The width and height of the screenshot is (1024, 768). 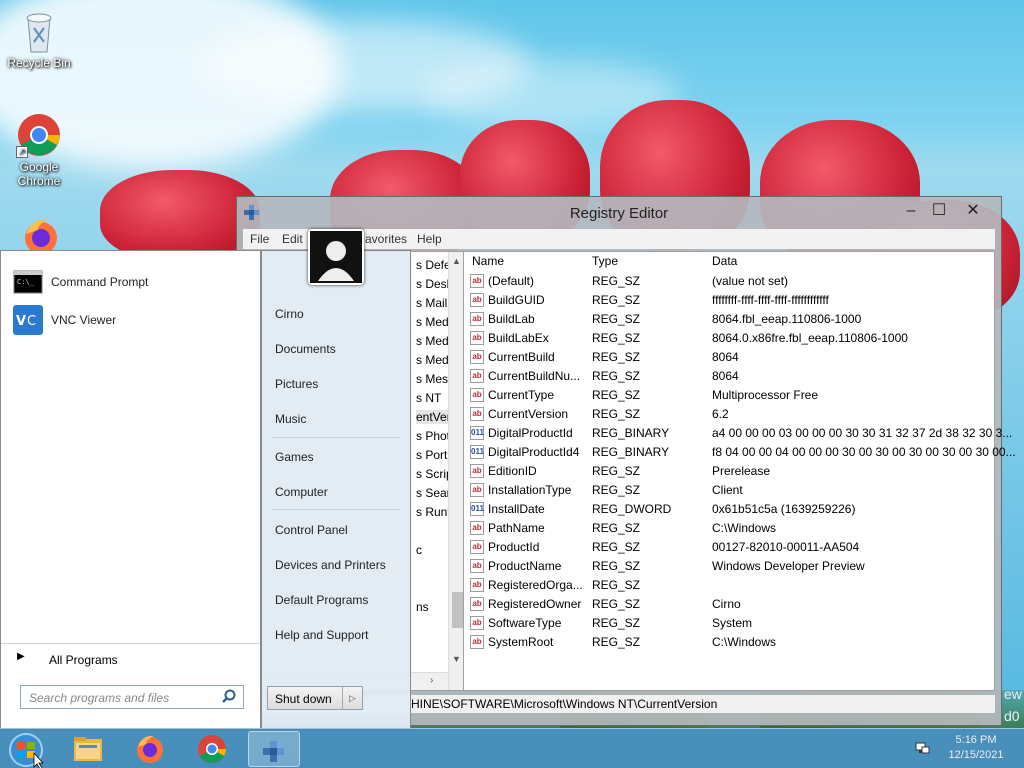 What do you see at coordinates (132, 697) in the screenshot?
I see `search-box: Search programs and files` at bounding box center [132, 697].